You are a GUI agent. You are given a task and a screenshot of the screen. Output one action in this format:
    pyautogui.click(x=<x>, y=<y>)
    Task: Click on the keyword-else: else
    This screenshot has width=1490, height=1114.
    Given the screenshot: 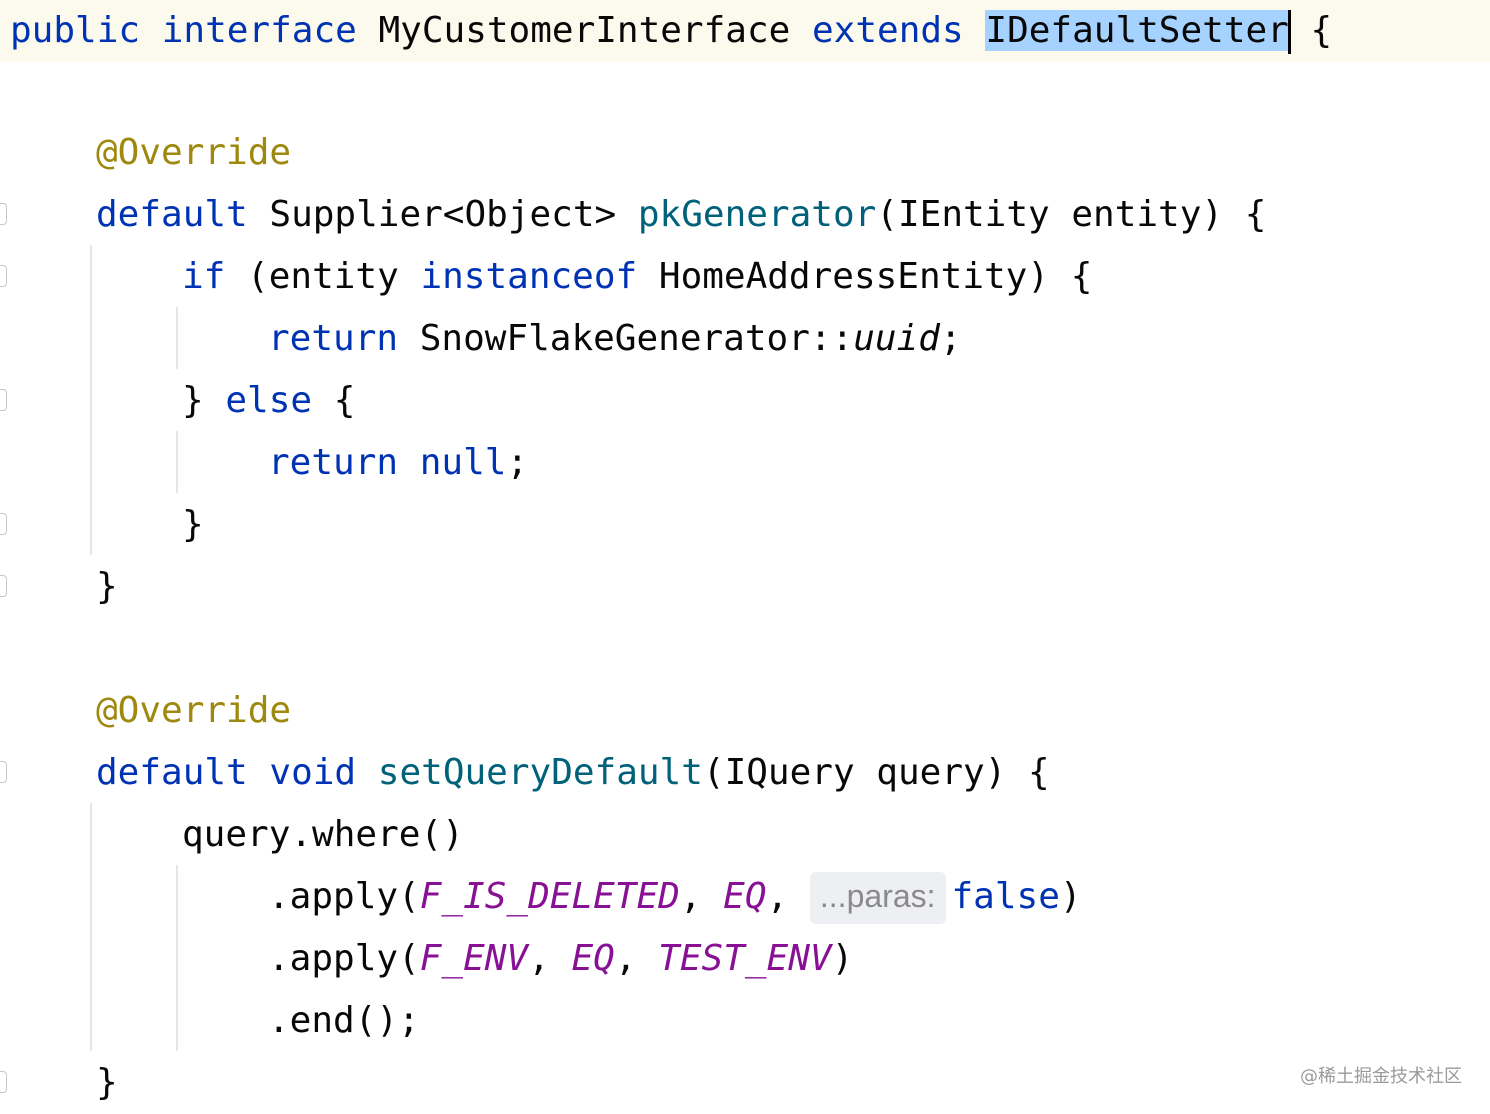 What is the action you would take?
    pyautogui.click(x=269, y=400)
    